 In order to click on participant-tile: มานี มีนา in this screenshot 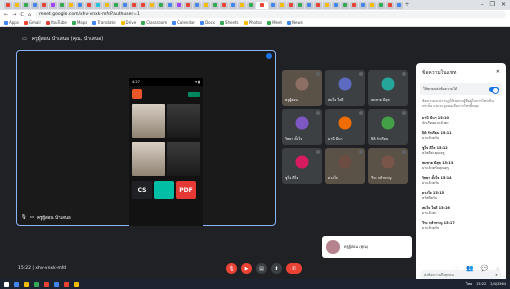, I will do `click(345, 127)`.